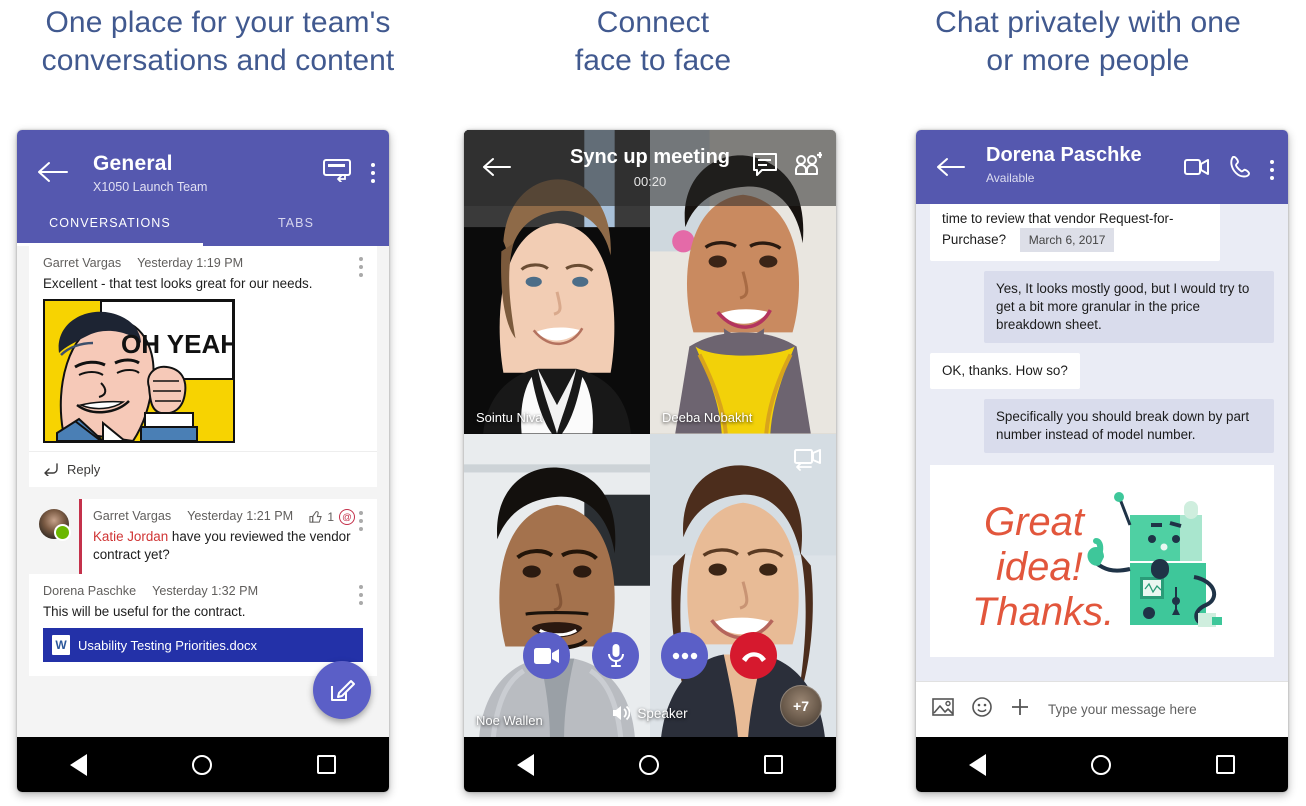  What do you see at coordinates (338, 172) in the screenshot?
I see `reply-card-icon` at bounding box center [338, 172].